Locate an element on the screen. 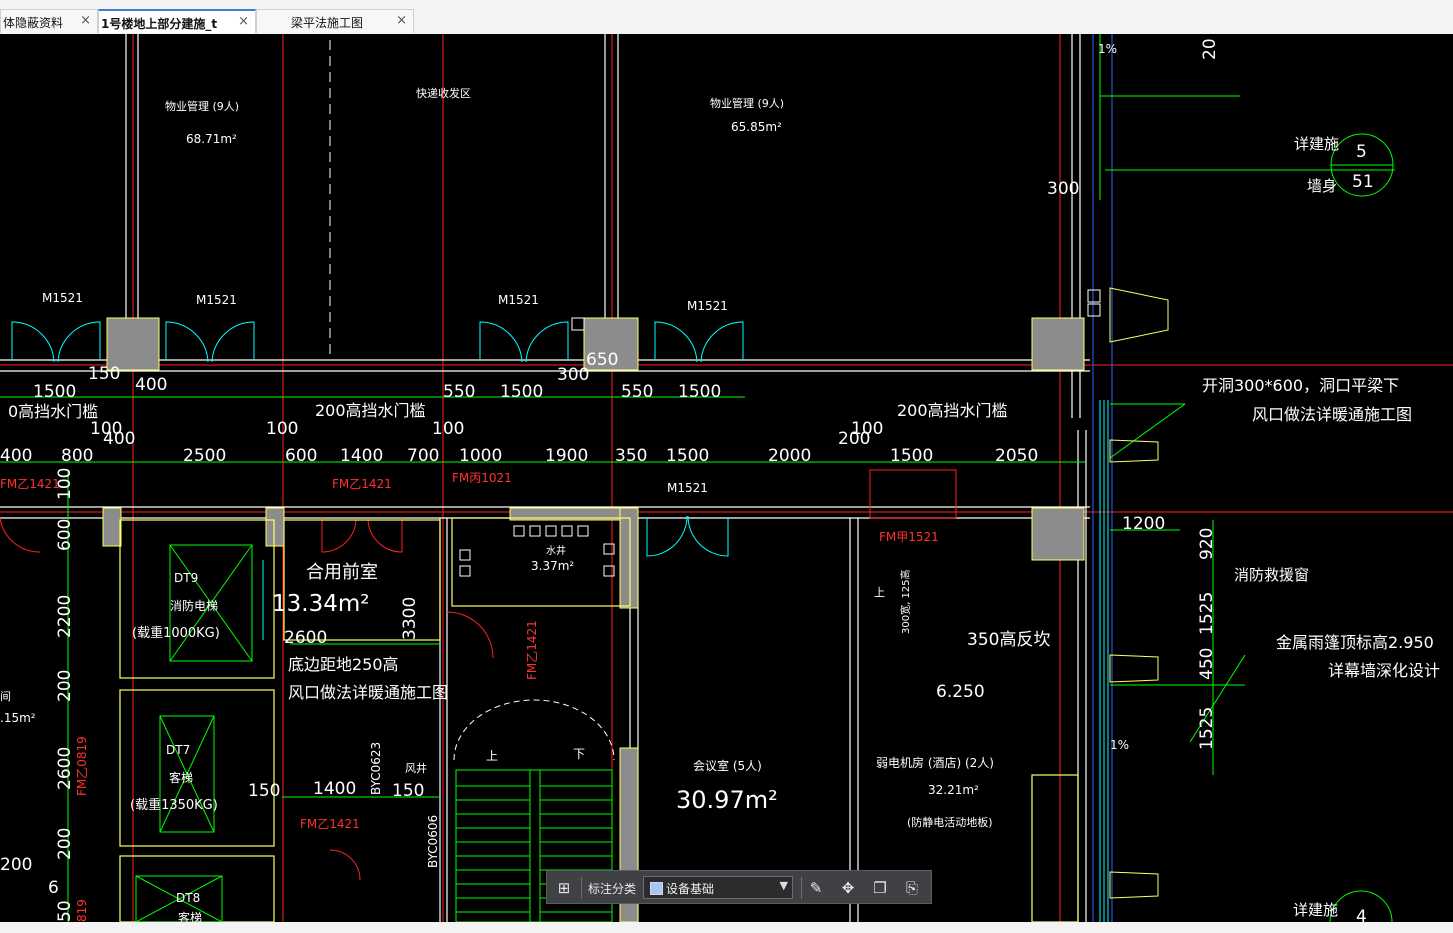  tab-building-1-architecture: 1号楼地上部分建施_t × is located at coordinates (177, 21).